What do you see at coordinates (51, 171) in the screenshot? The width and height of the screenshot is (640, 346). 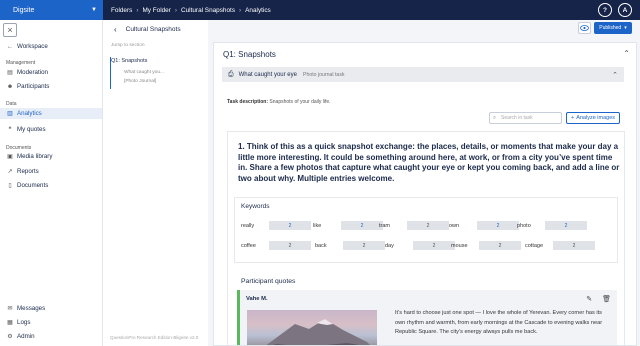 I see `sidebar-item-reports: ↗ Reports` at bounding box center [51, 171].